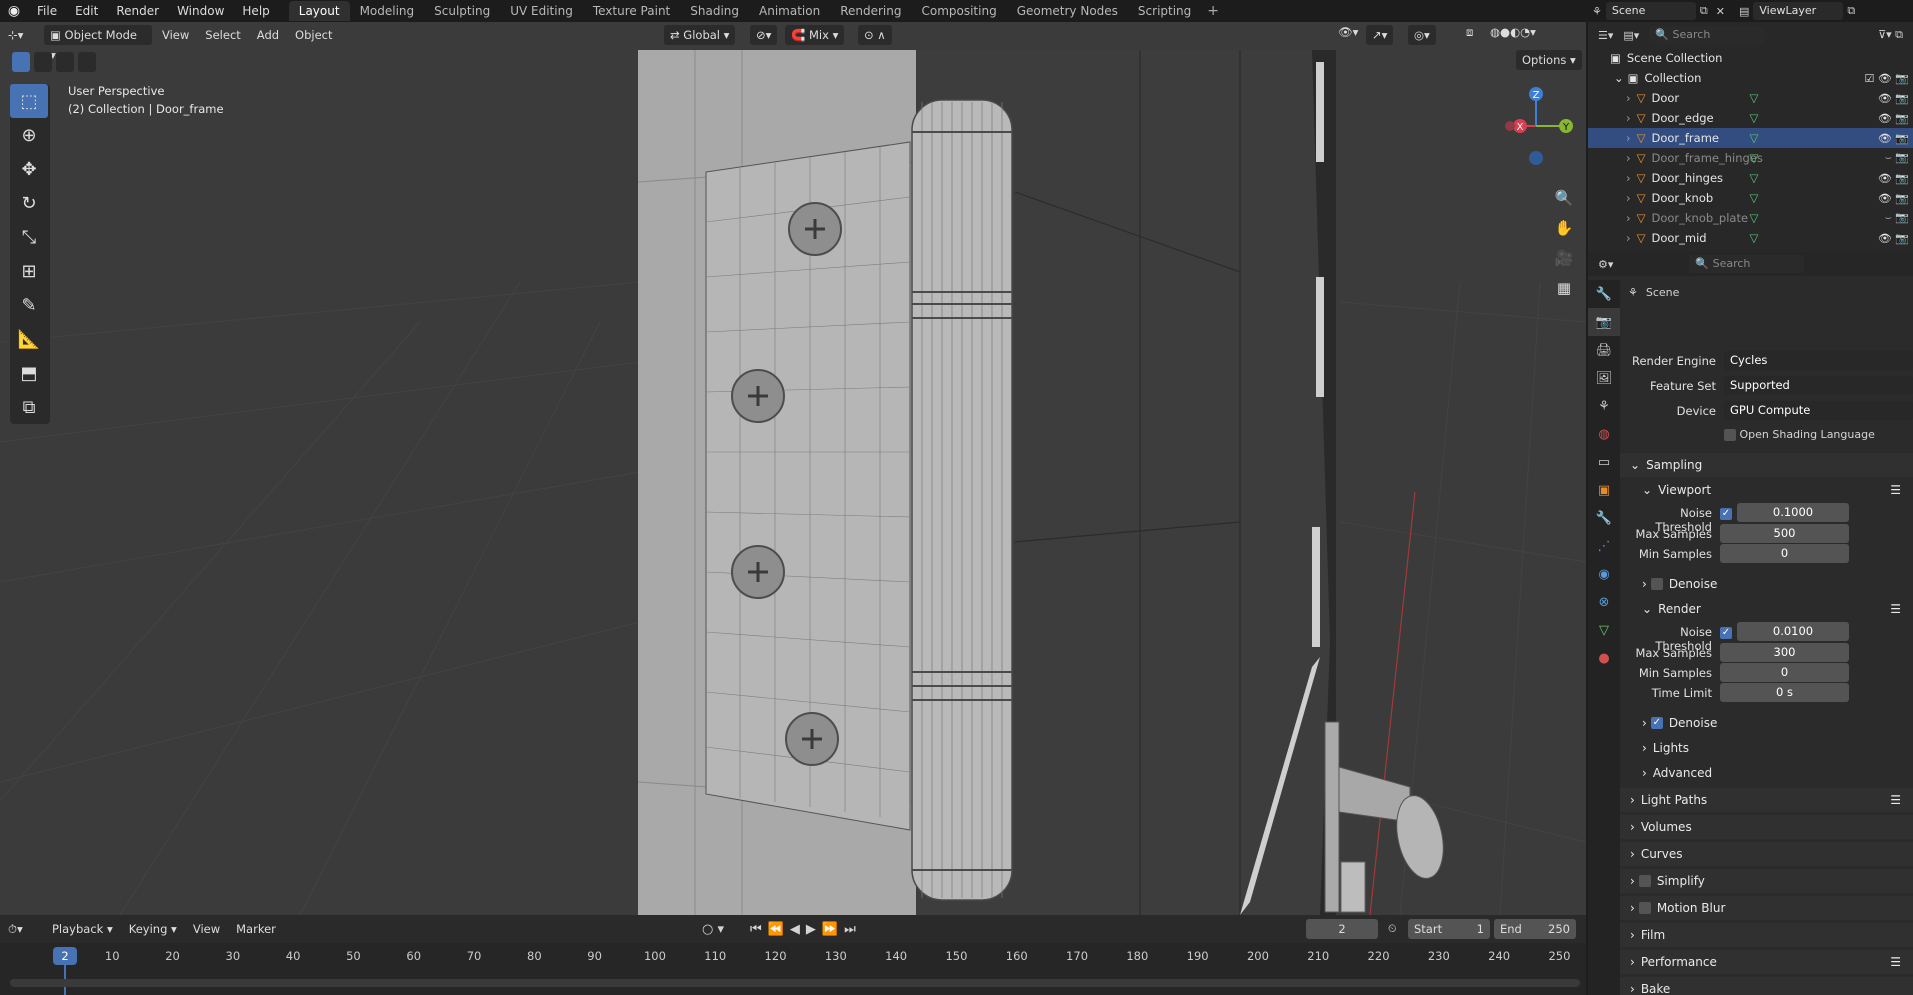 This screenshot has width=1913, height=995. Describe the element at coordinates (1750, 238) in the screenshot. I see `outliner-item-door_mid: › ▽ Door_mid ▽ 👁 📷` at that location.